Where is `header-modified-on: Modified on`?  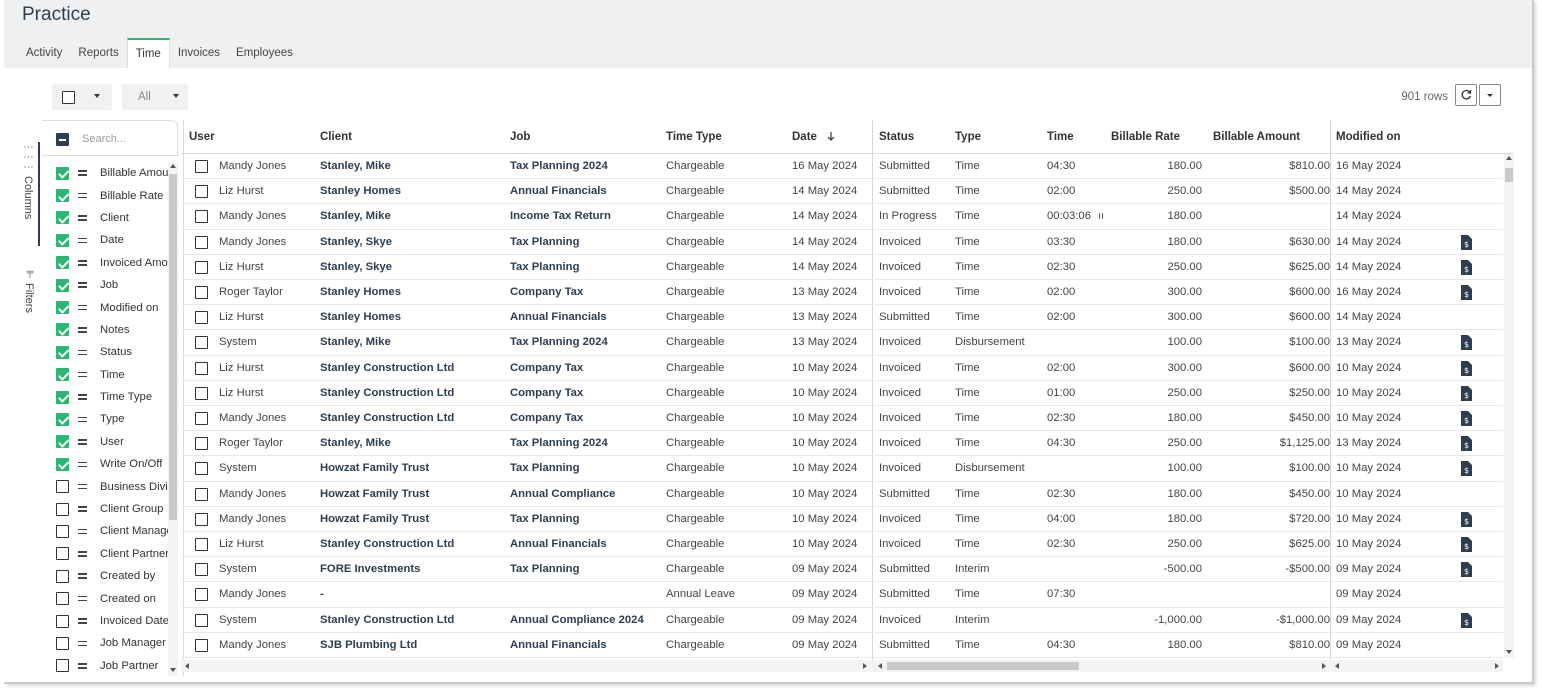 header-modified-on: Modified on is located at coordinates (1368, 137).